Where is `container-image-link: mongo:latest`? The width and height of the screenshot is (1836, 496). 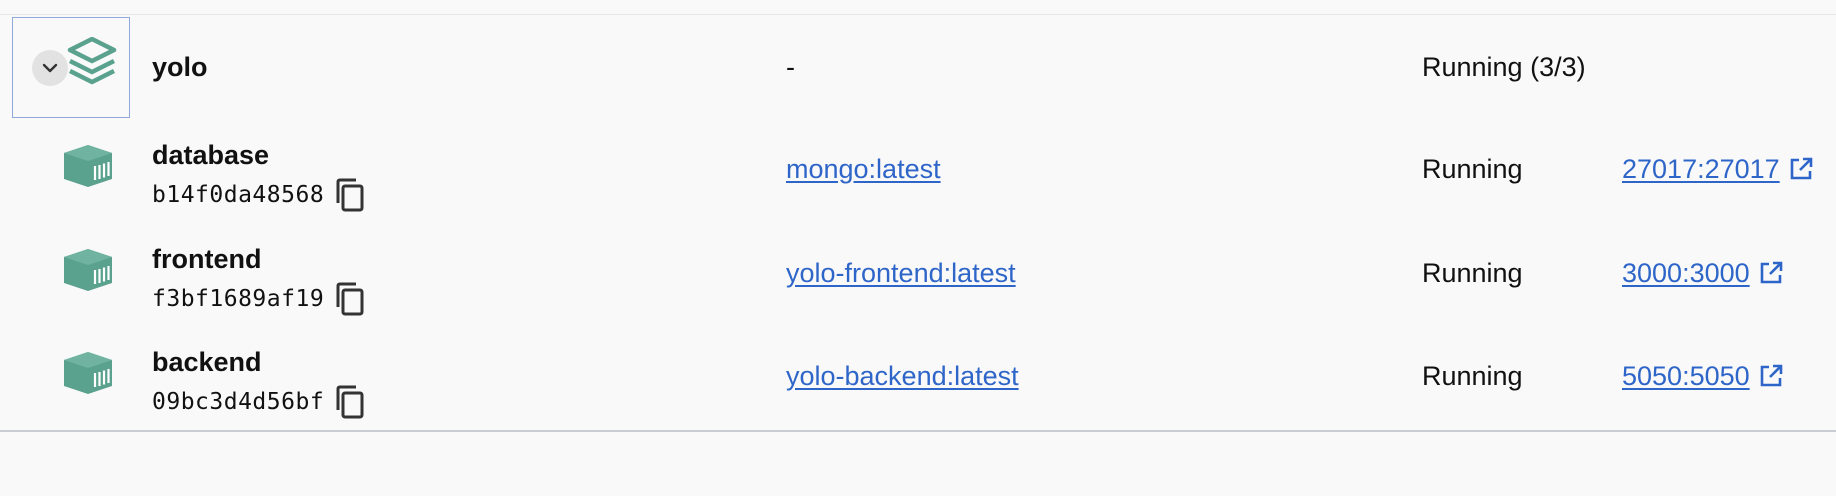
container-image-link: mongo:latest is located at coordinates (863, 169).